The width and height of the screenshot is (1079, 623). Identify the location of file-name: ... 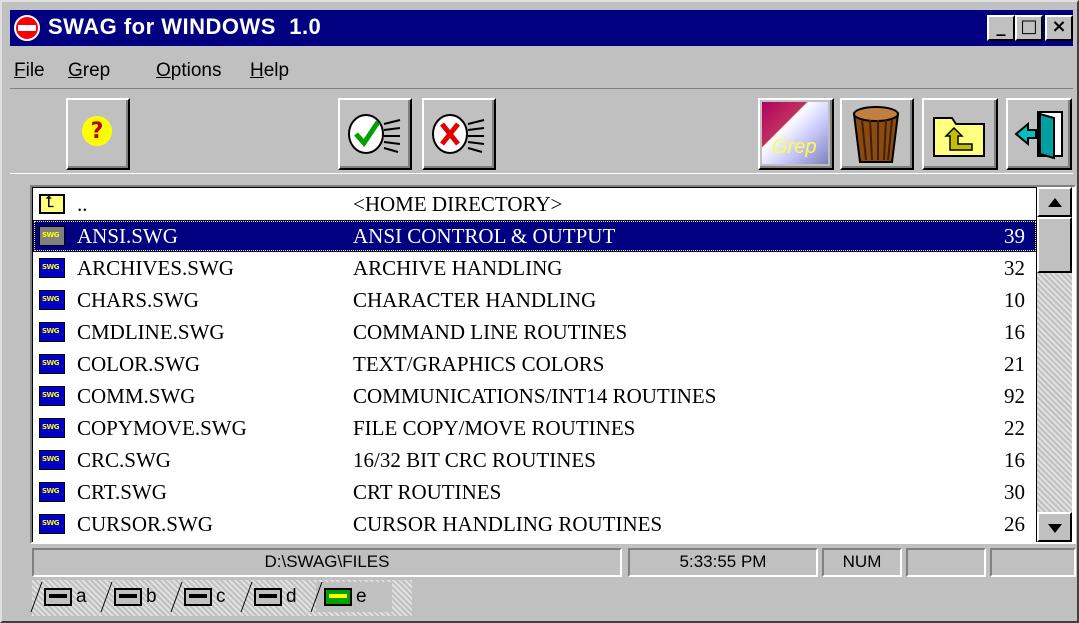
(82, 204).